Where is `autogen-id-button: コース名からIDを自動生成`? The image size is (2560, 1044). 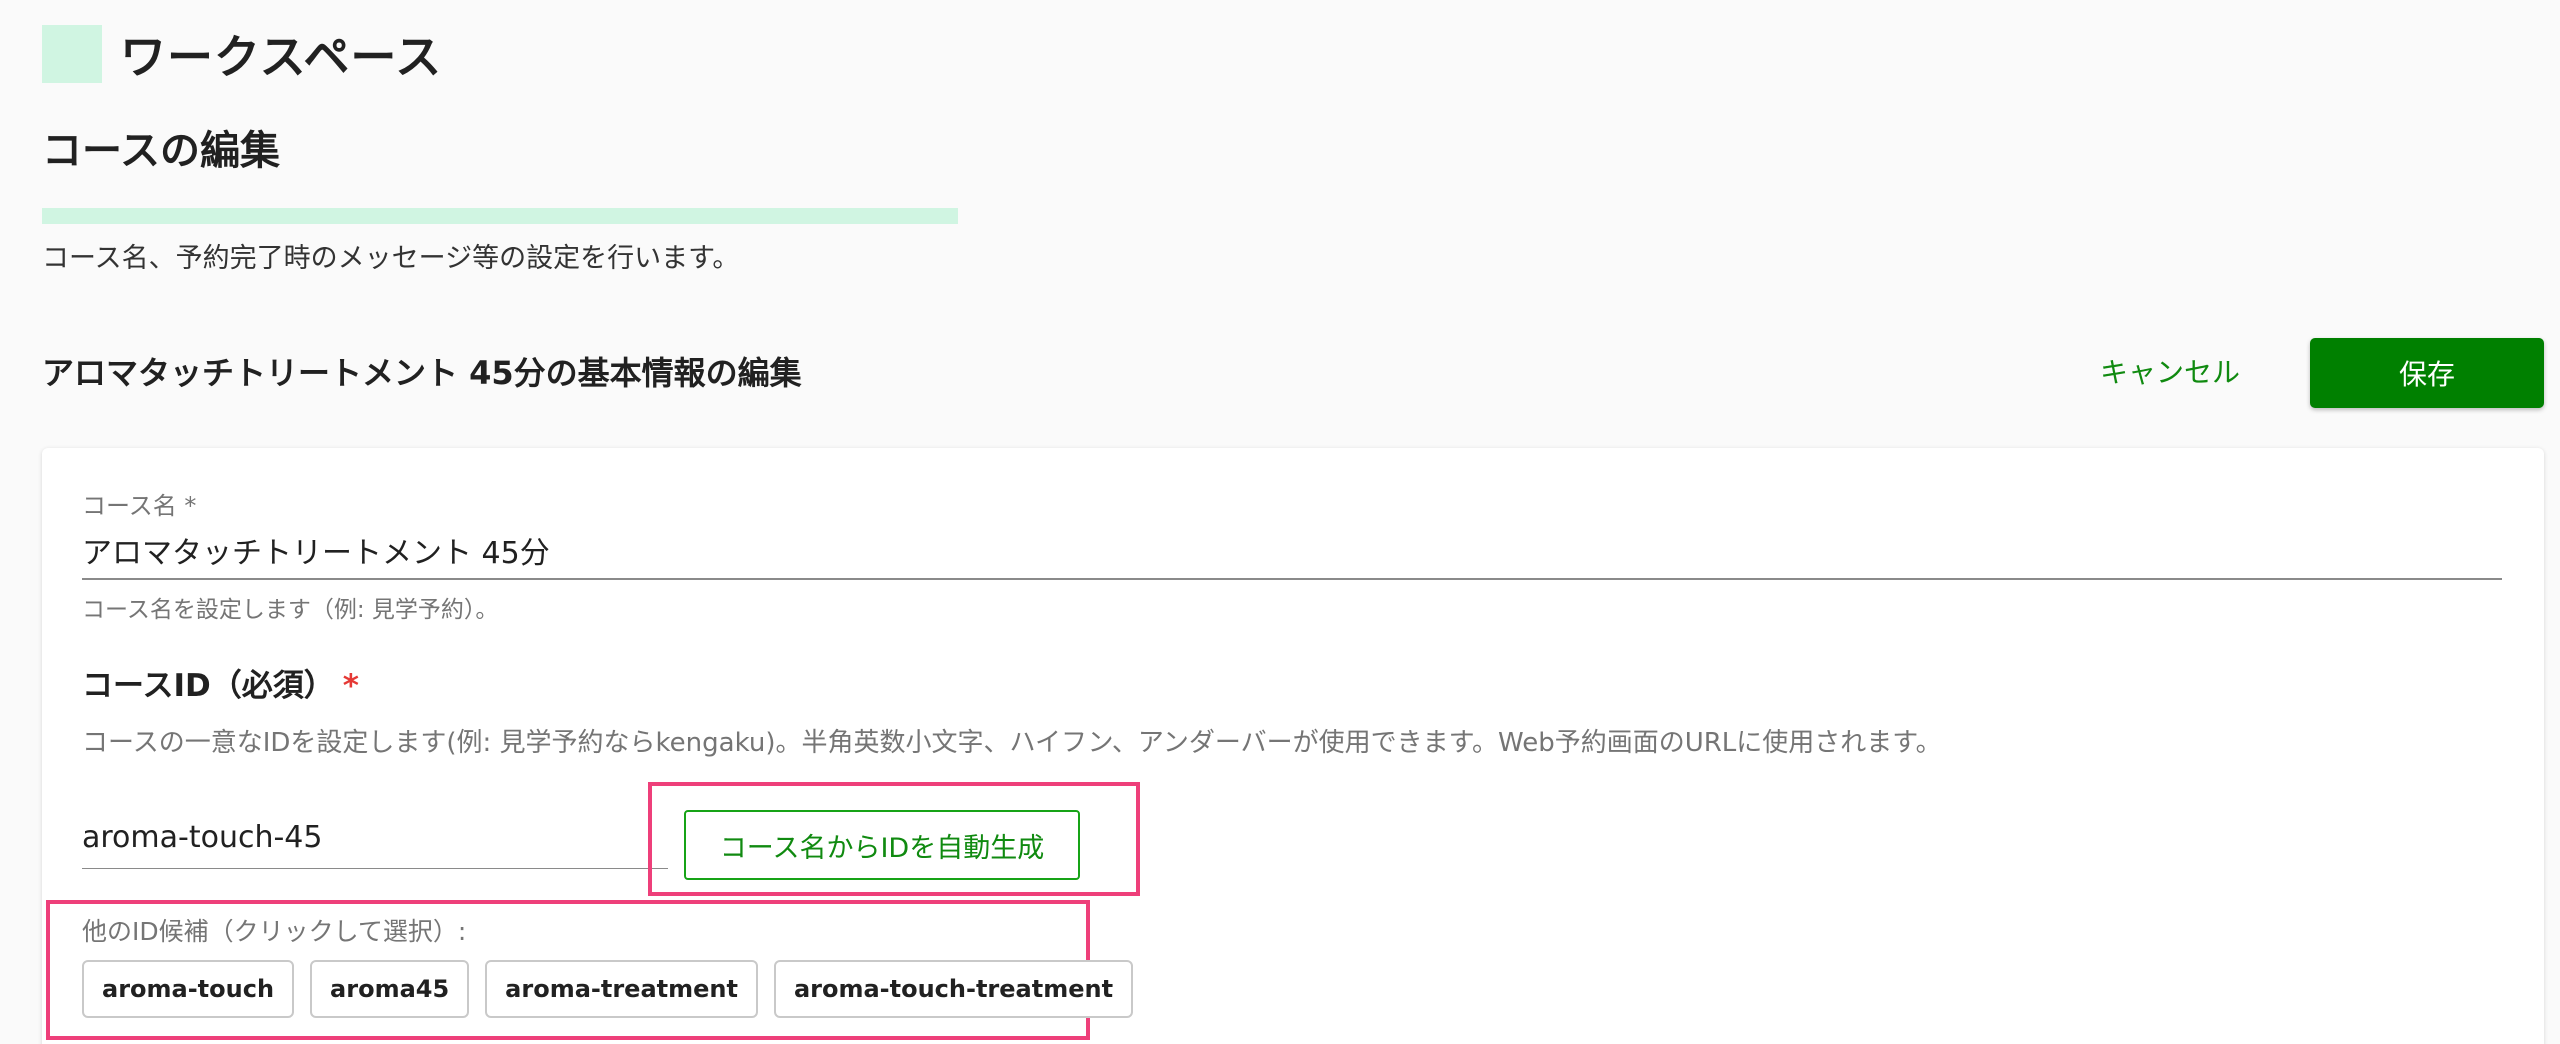 autogen-id-button: コース名からIDを自動生成 is located at coordinates (882, 845).